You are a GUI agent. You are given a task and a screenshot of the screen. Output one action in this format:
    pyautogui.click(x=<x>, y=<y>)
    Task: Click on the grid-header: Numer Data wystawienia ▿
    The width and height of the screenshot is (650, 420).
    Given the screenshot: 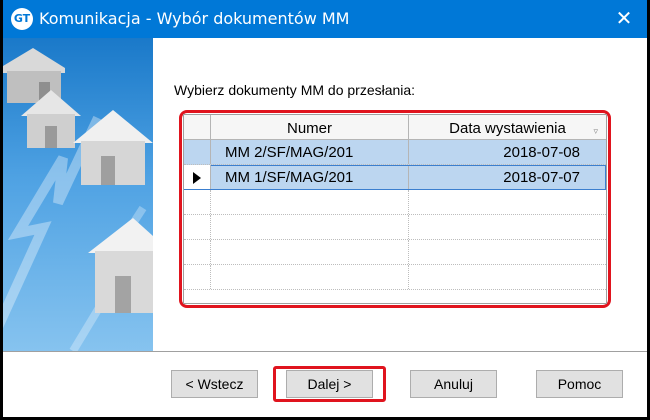 What is the action you would take?
    pyautogui.click(x=395, y=127)
    